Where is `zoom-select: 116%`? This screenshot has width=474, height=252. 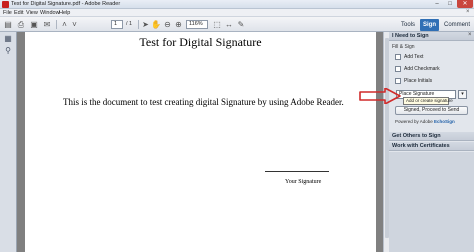
zoom-select: 116% is located at coordinates (197, 24).